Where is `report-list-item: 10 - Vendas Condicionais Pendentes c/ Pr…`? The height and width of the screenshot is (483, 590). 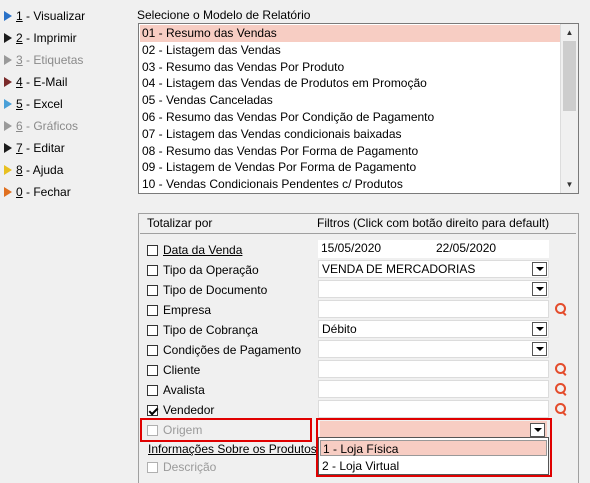
report-list-item: 10 - Vendas Condicionais Pendentes c/ Pr… is located at coordinates (350, 184).